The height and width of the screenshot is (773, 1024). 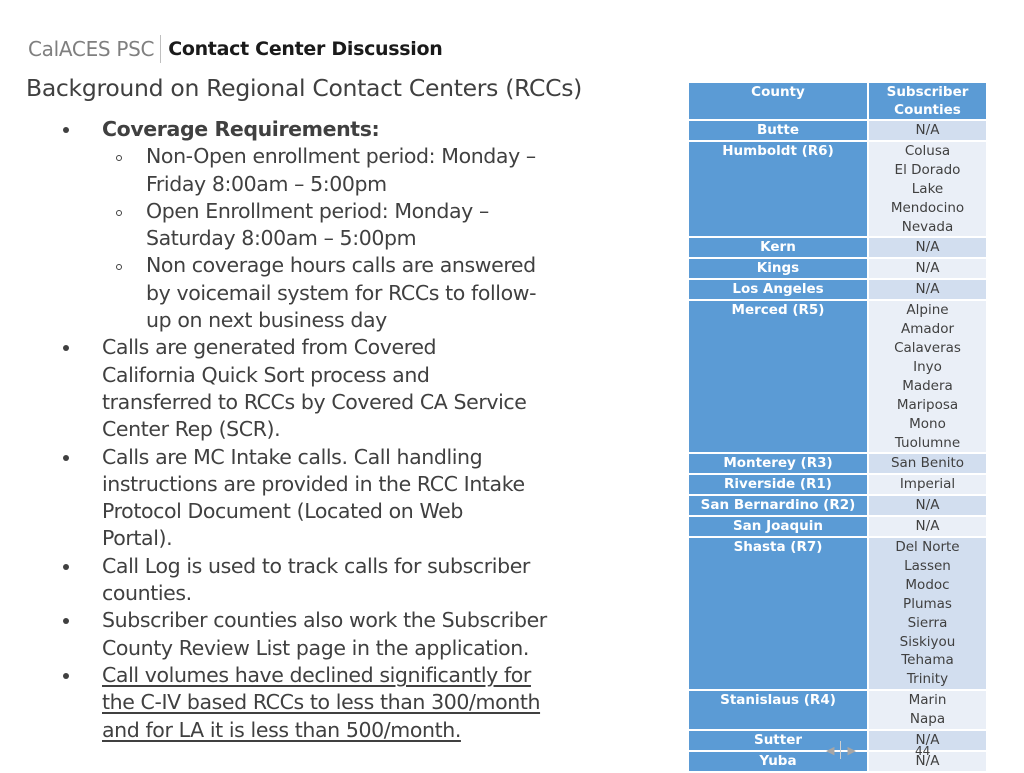 What do you see at coordinates (91, 49) in the screenshot?
I see `brand-name: CalACES PSC` at bounding box center [91, 49].